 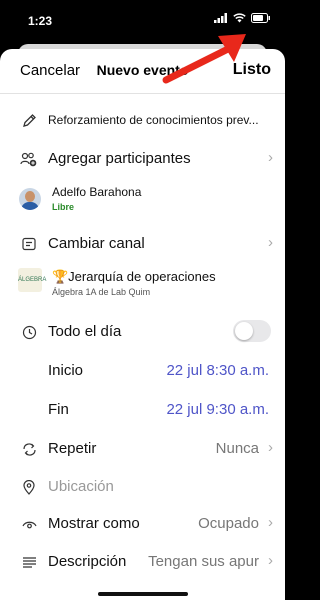 I want to click on red-arrow-annotation-icon, so click(x=204, y=59).